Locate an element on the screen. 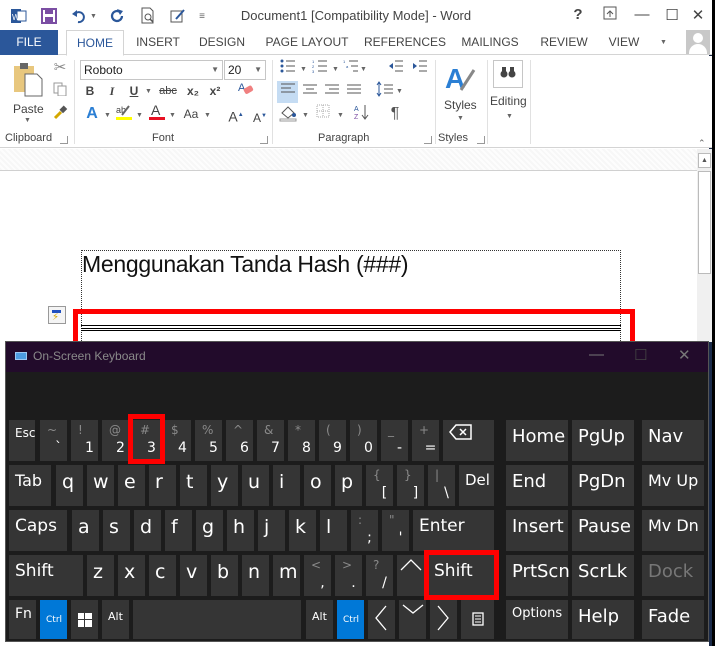  key-v: v is located at coordinates (193, 575).